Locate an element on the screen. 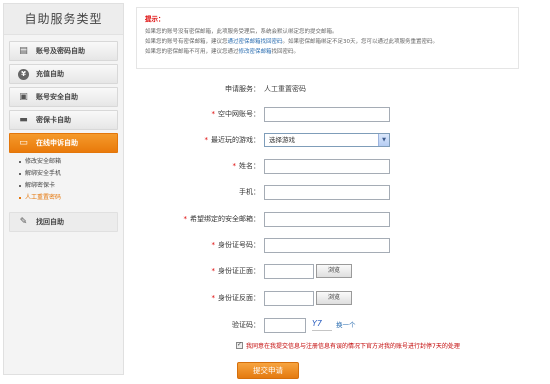 This screenshot has width=550, height=384. monitor-icon: ▭ is located at coordinates (23, 143).